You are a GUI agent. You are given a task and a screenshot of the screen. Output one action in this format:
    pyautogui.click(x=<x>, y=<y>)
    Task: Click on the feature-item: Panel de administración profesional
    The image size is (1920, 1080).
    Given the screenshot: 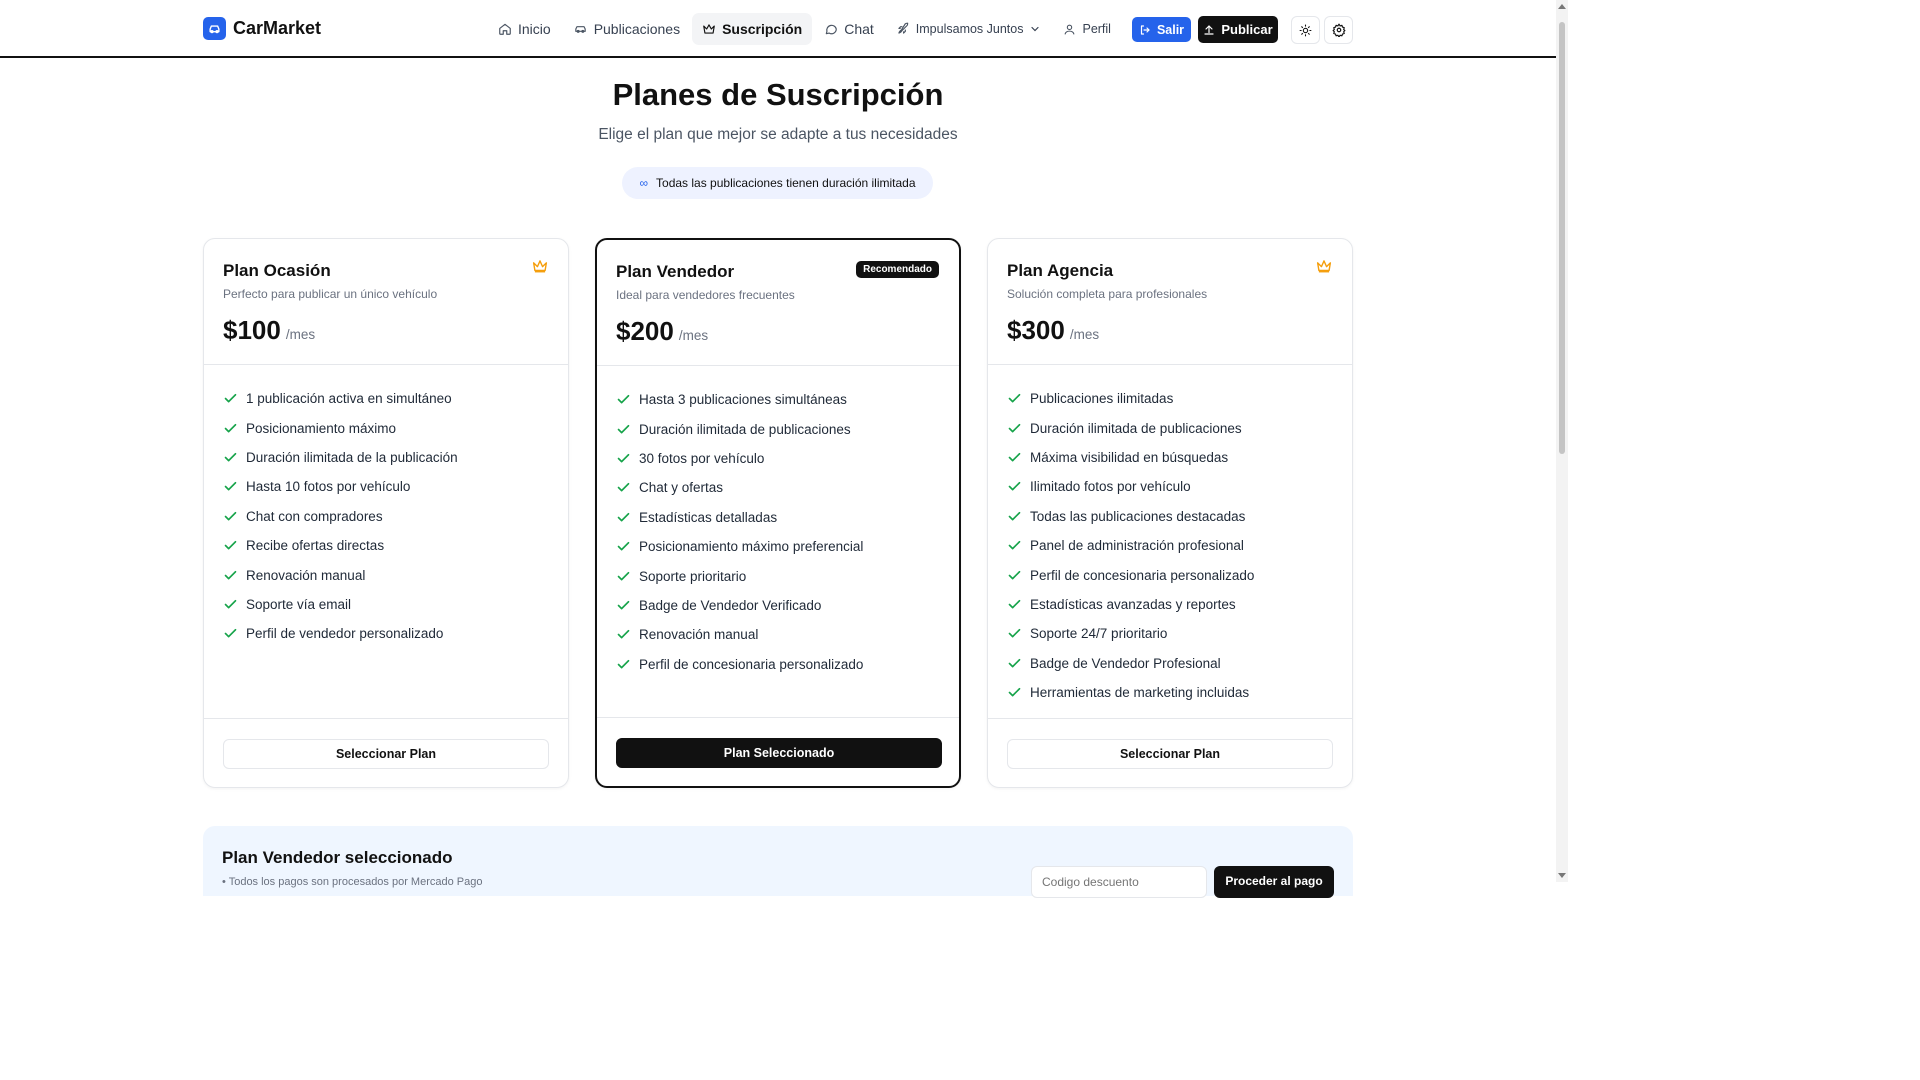 What is the action you would take?
    pyautogui.click(x=1130, y=545)
    